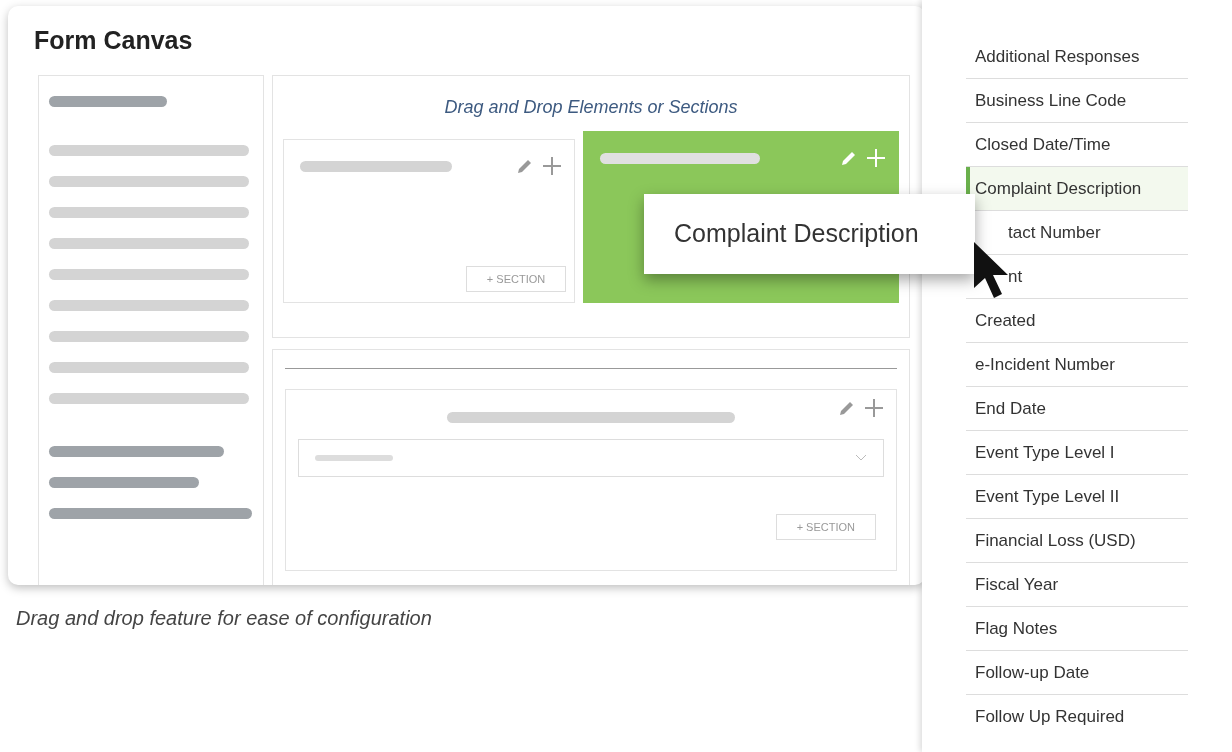  Describe the element at coordinates (224, 618) in the screenshot. I see `caption: Drag and drop feature for ease of configuration` at that location.